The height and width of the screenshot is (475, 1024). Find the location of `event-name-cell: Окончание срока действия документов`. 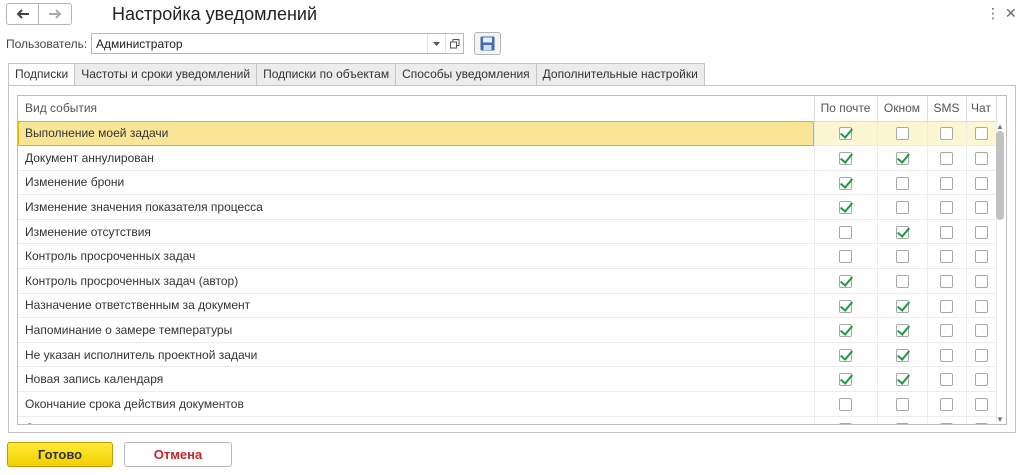

event-name-cell: Окончание срока действия документов is located at coordinates (416, 404).